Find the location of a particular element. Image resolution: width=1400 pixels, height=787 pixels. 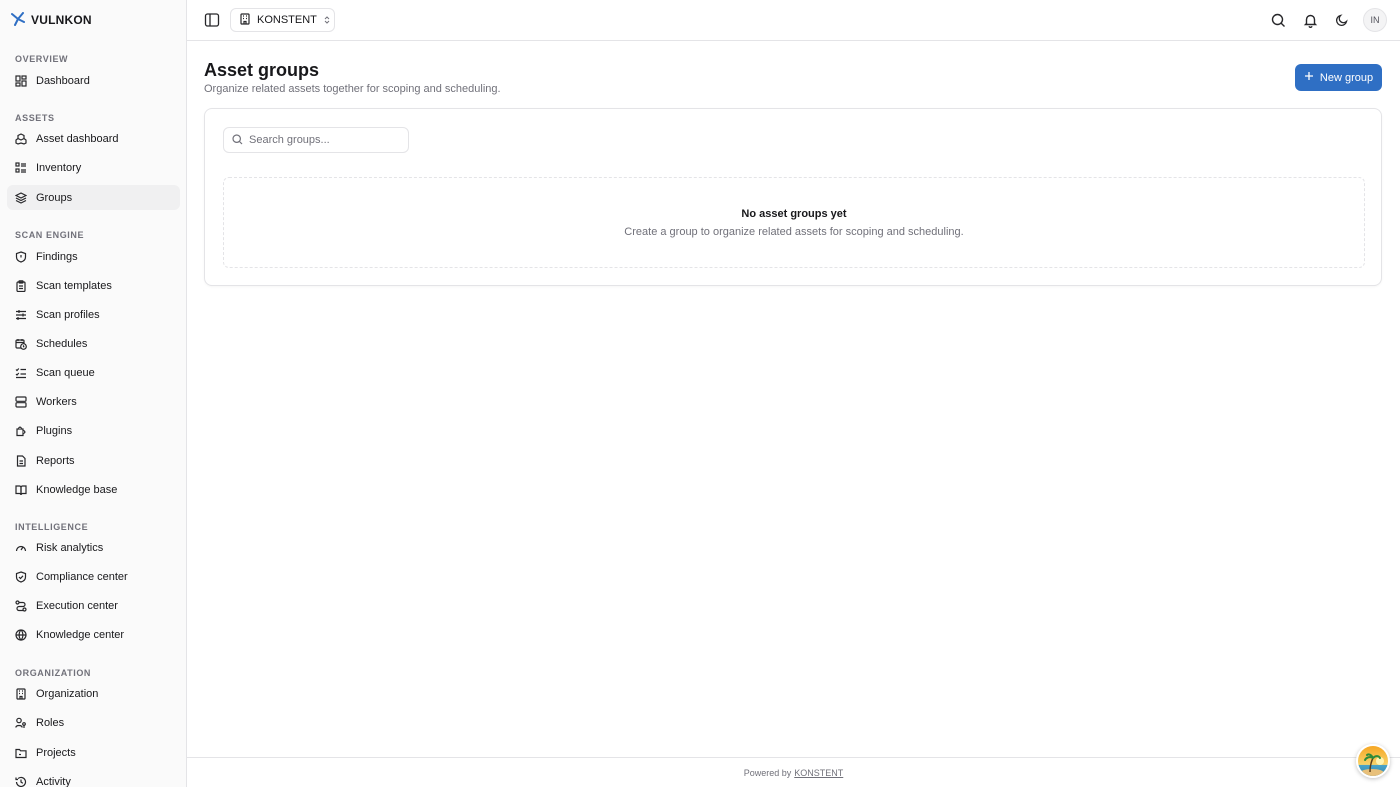

footer-link: KONSTENT is located at coordinates (818, 773).